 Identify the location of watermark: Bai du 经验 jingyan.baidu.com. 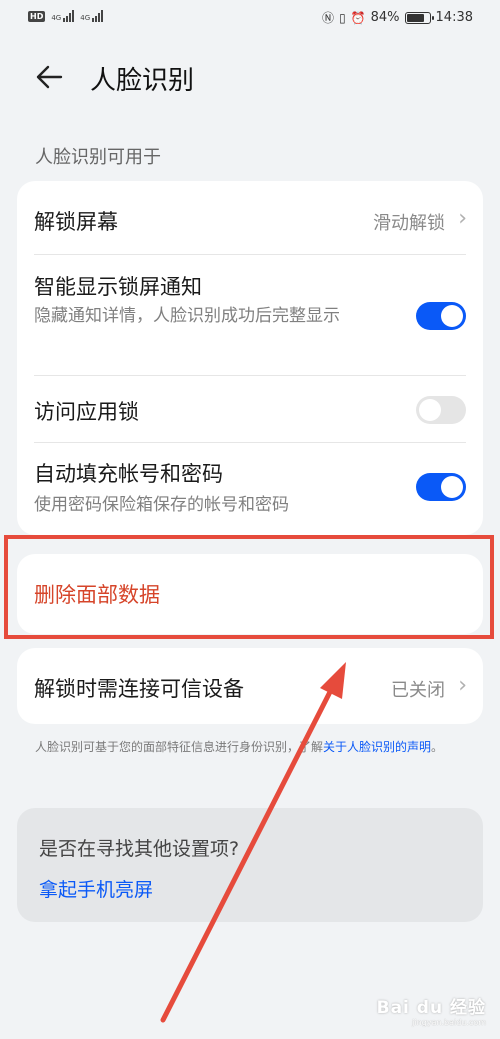
(431, 1010).